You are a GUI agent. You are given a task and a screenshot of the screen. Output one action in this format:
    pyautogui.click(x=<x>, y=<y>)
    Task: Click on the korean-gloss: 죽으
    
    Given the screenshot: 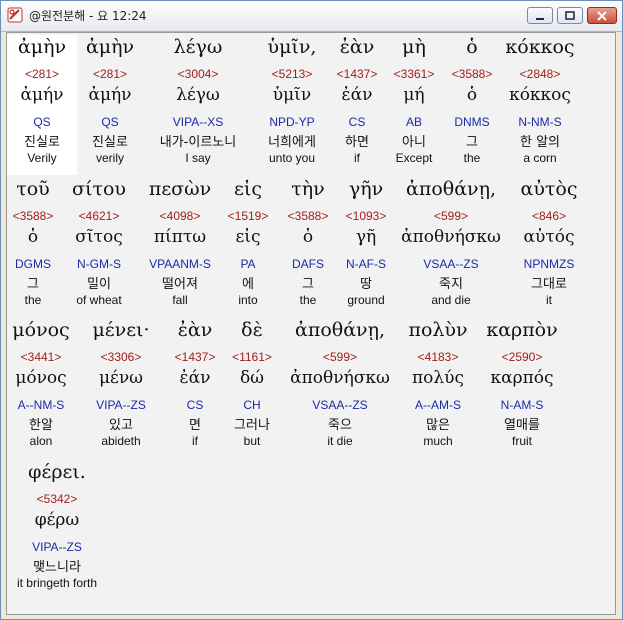 What is the action you would take?
    pyautogui.click(x=340, y=425)
    